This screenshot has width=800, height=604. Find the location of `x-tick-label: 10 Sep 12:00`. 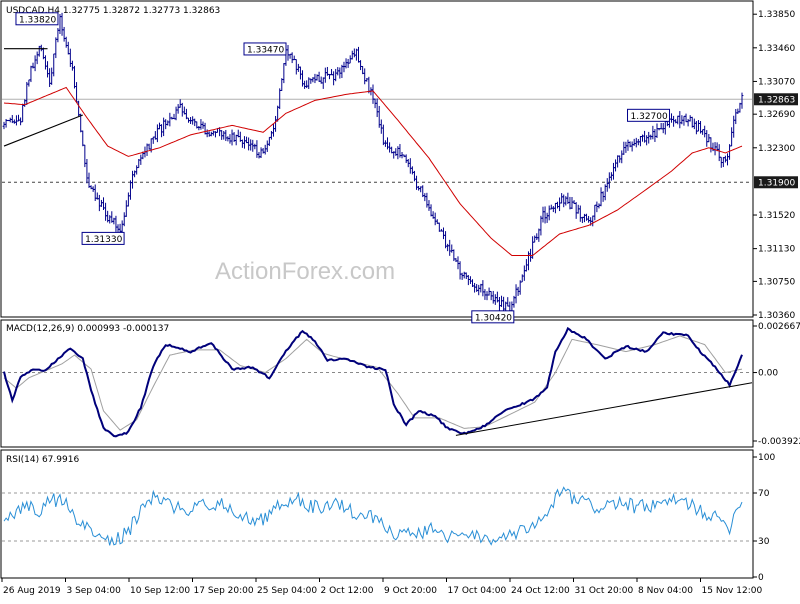

x-tick-label: 10 Sep 12:00 is located at coordinates (160, 591).